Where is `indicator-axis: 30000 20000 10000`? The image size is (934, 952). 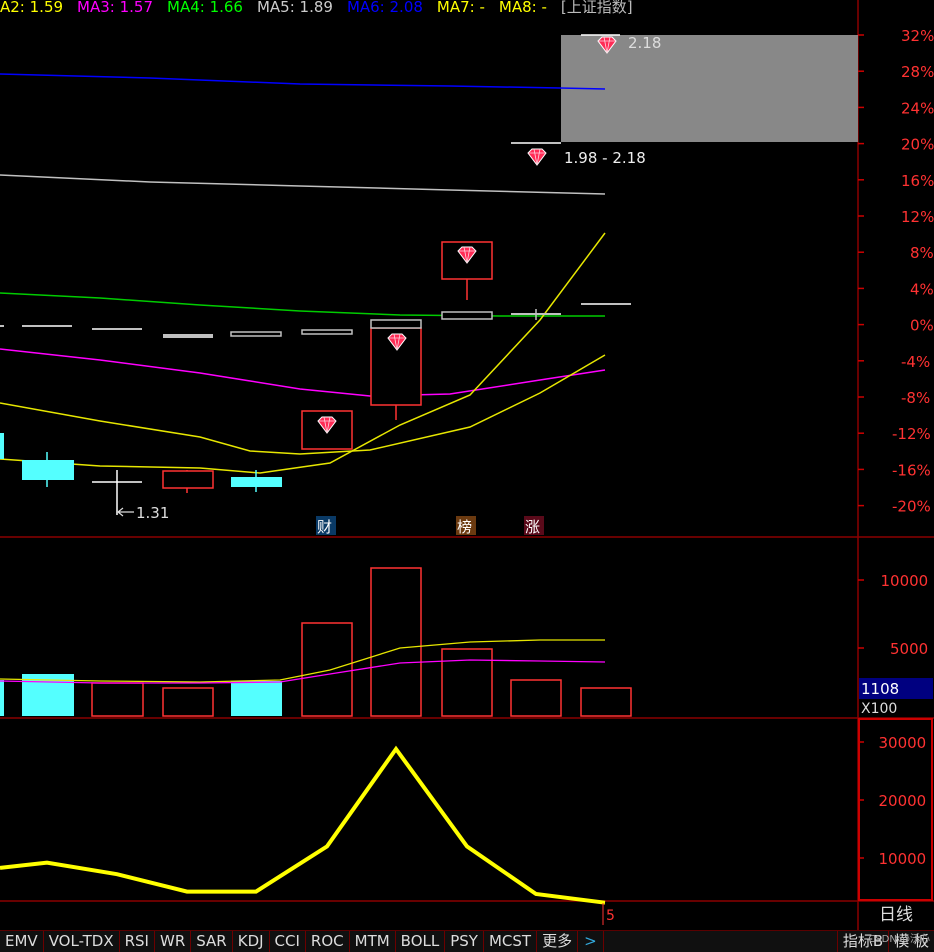
indicator-axis: 30000 20000 10000 is located at coordinates (892, 801).